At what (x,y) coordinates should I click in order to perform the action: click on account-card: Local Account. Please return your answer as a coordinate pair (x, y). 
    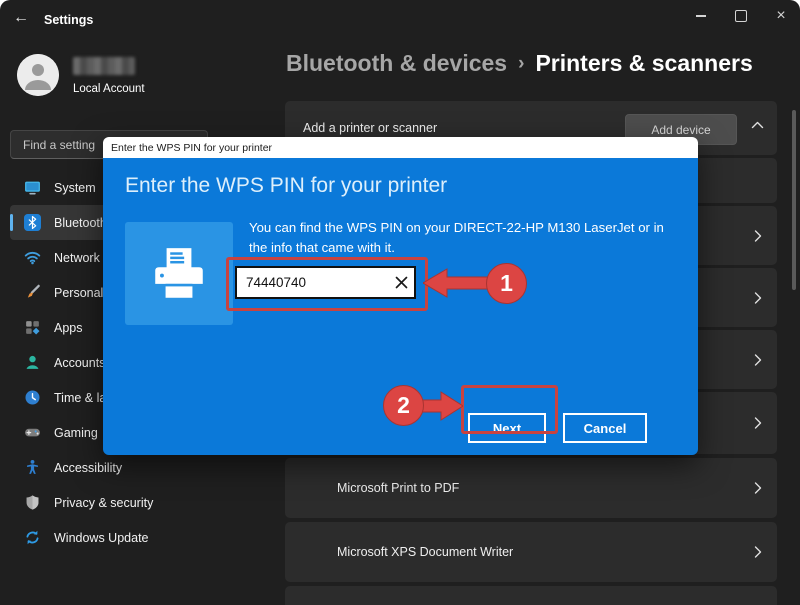
    Looking at the image, I should click on (81, 75).